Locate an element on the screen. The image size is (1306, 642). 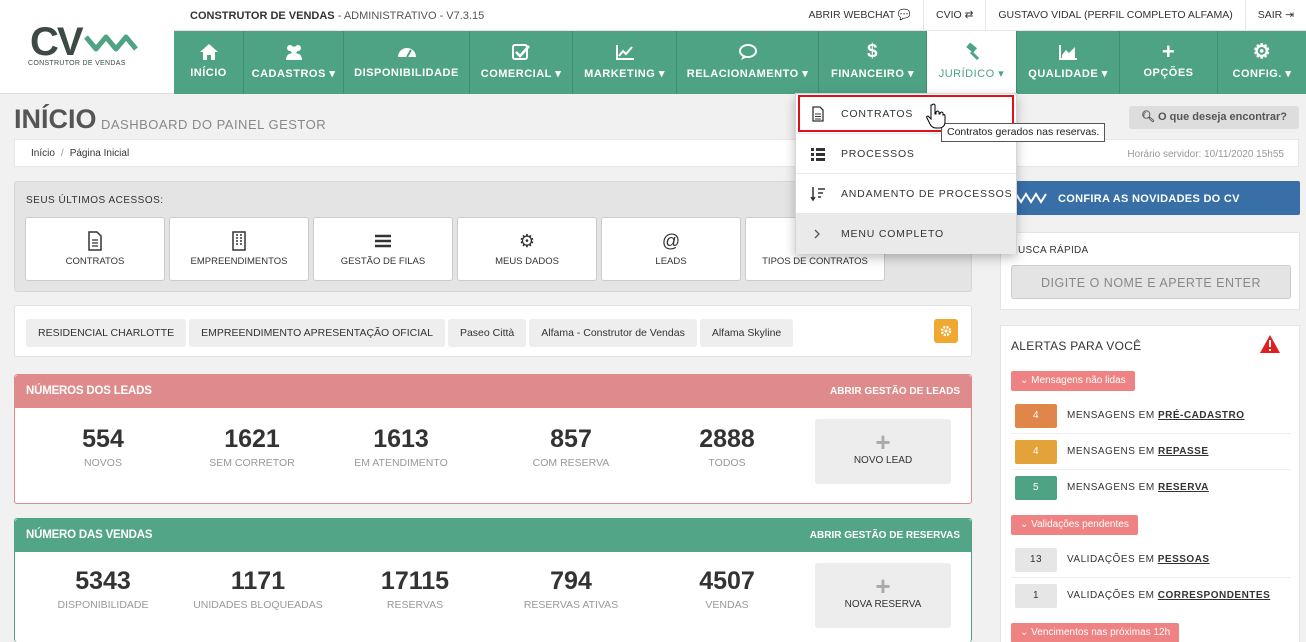
lead-stat-com-reserva: 857 COM RESERVA is located at coordinates (571, 447).